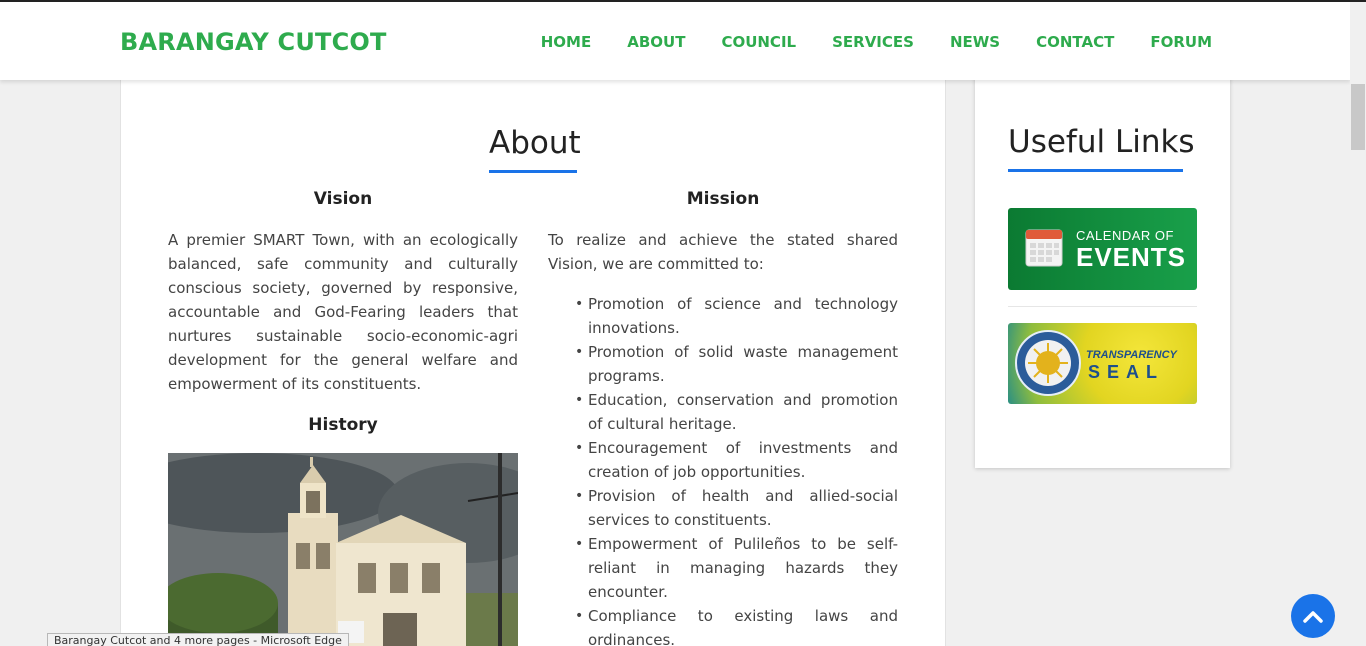 The width and height of the screenshot is (1366, 646). What do you see at coordinates (873, 42) in the screenshot?
I see `nav-services: SERVICES` at bounding box center [873, 42].